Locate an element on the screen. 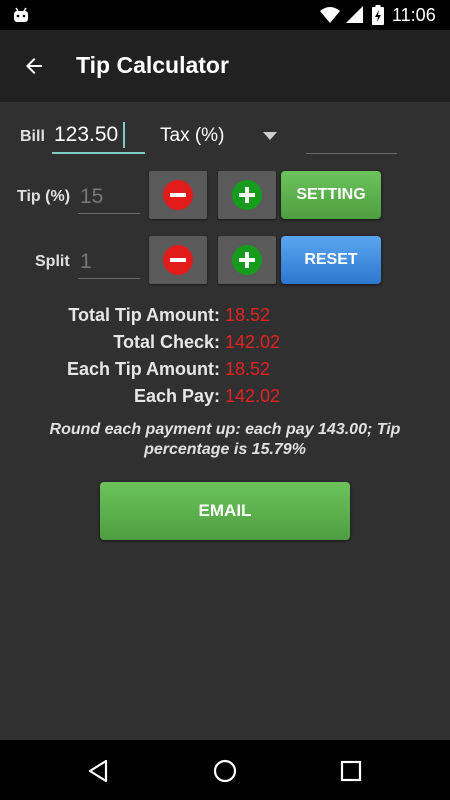 The width and height of the screenshot is (450, 800). each-pay-row: Each Pay: 142.02 is located at coordinates (225, 398).